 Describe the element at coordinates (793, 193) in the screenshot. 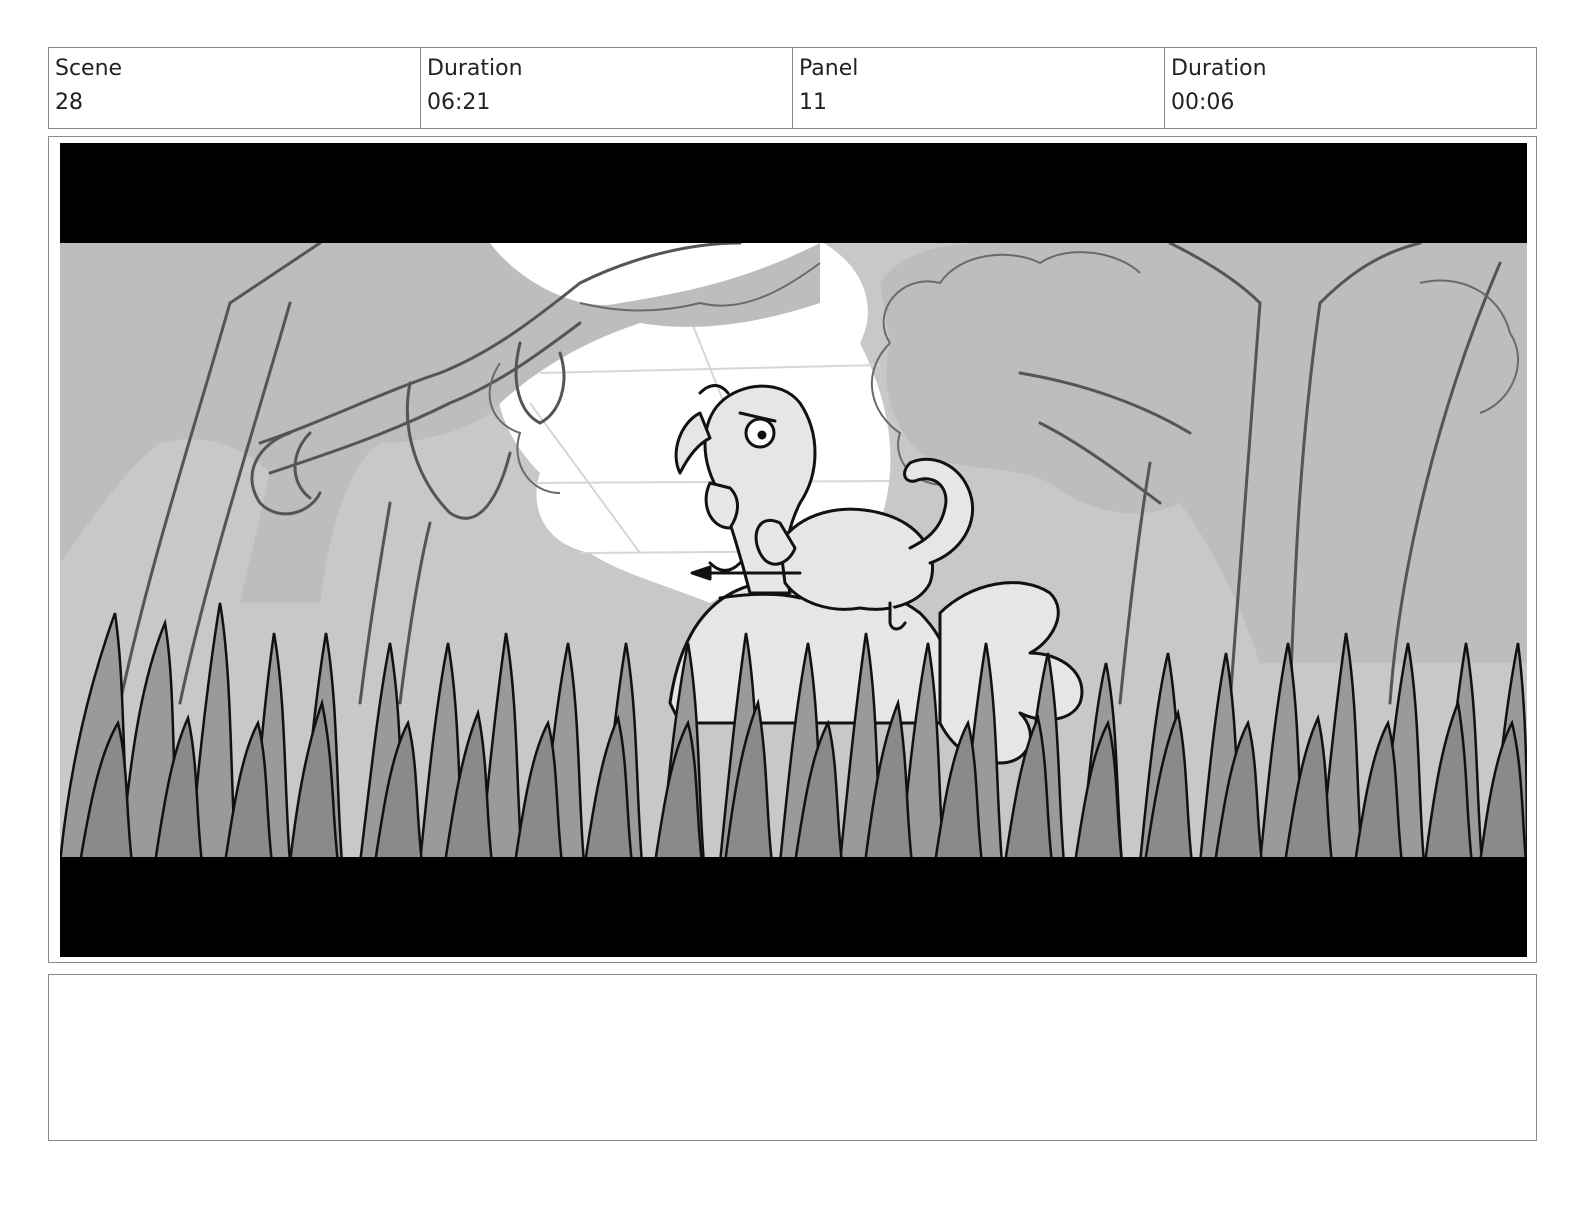

I see `letterbox-top-bar` at that location.